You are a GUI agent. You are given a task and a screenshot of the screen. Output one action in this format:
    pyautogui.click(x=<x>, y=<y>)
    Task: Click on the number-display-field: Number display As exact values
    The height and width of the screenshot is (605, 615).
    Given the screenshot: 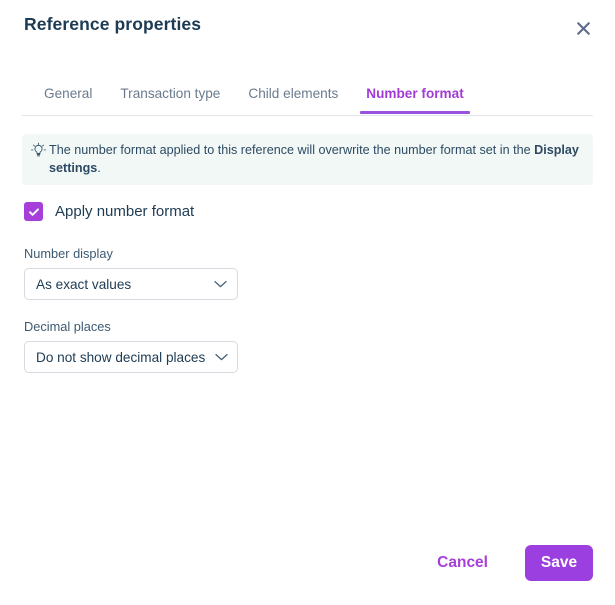 What is the action you would take?
    pyautogui.click(x=131, y=273)
    